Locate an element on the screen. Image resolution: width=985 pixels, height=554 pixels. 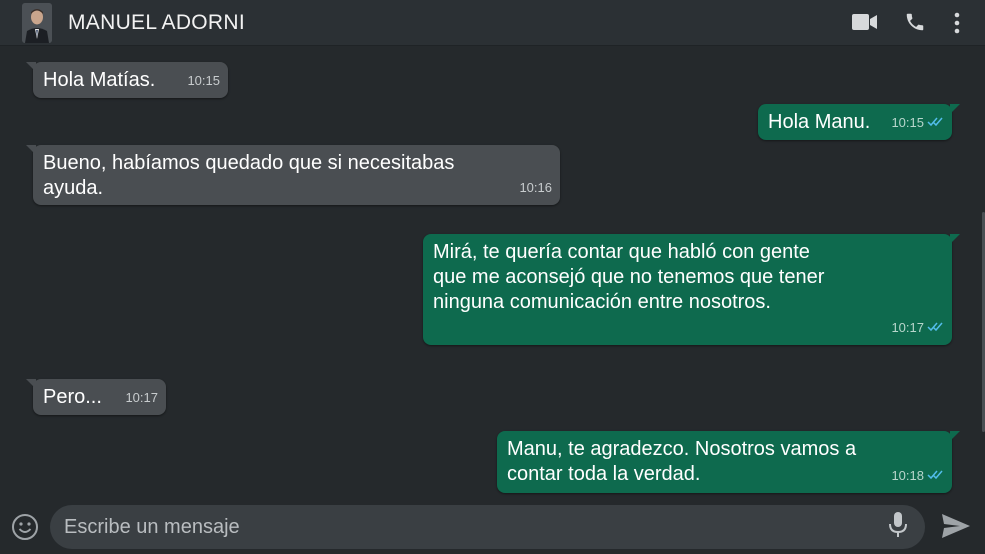
phone-call-icon is located at coordinates (915, 22).